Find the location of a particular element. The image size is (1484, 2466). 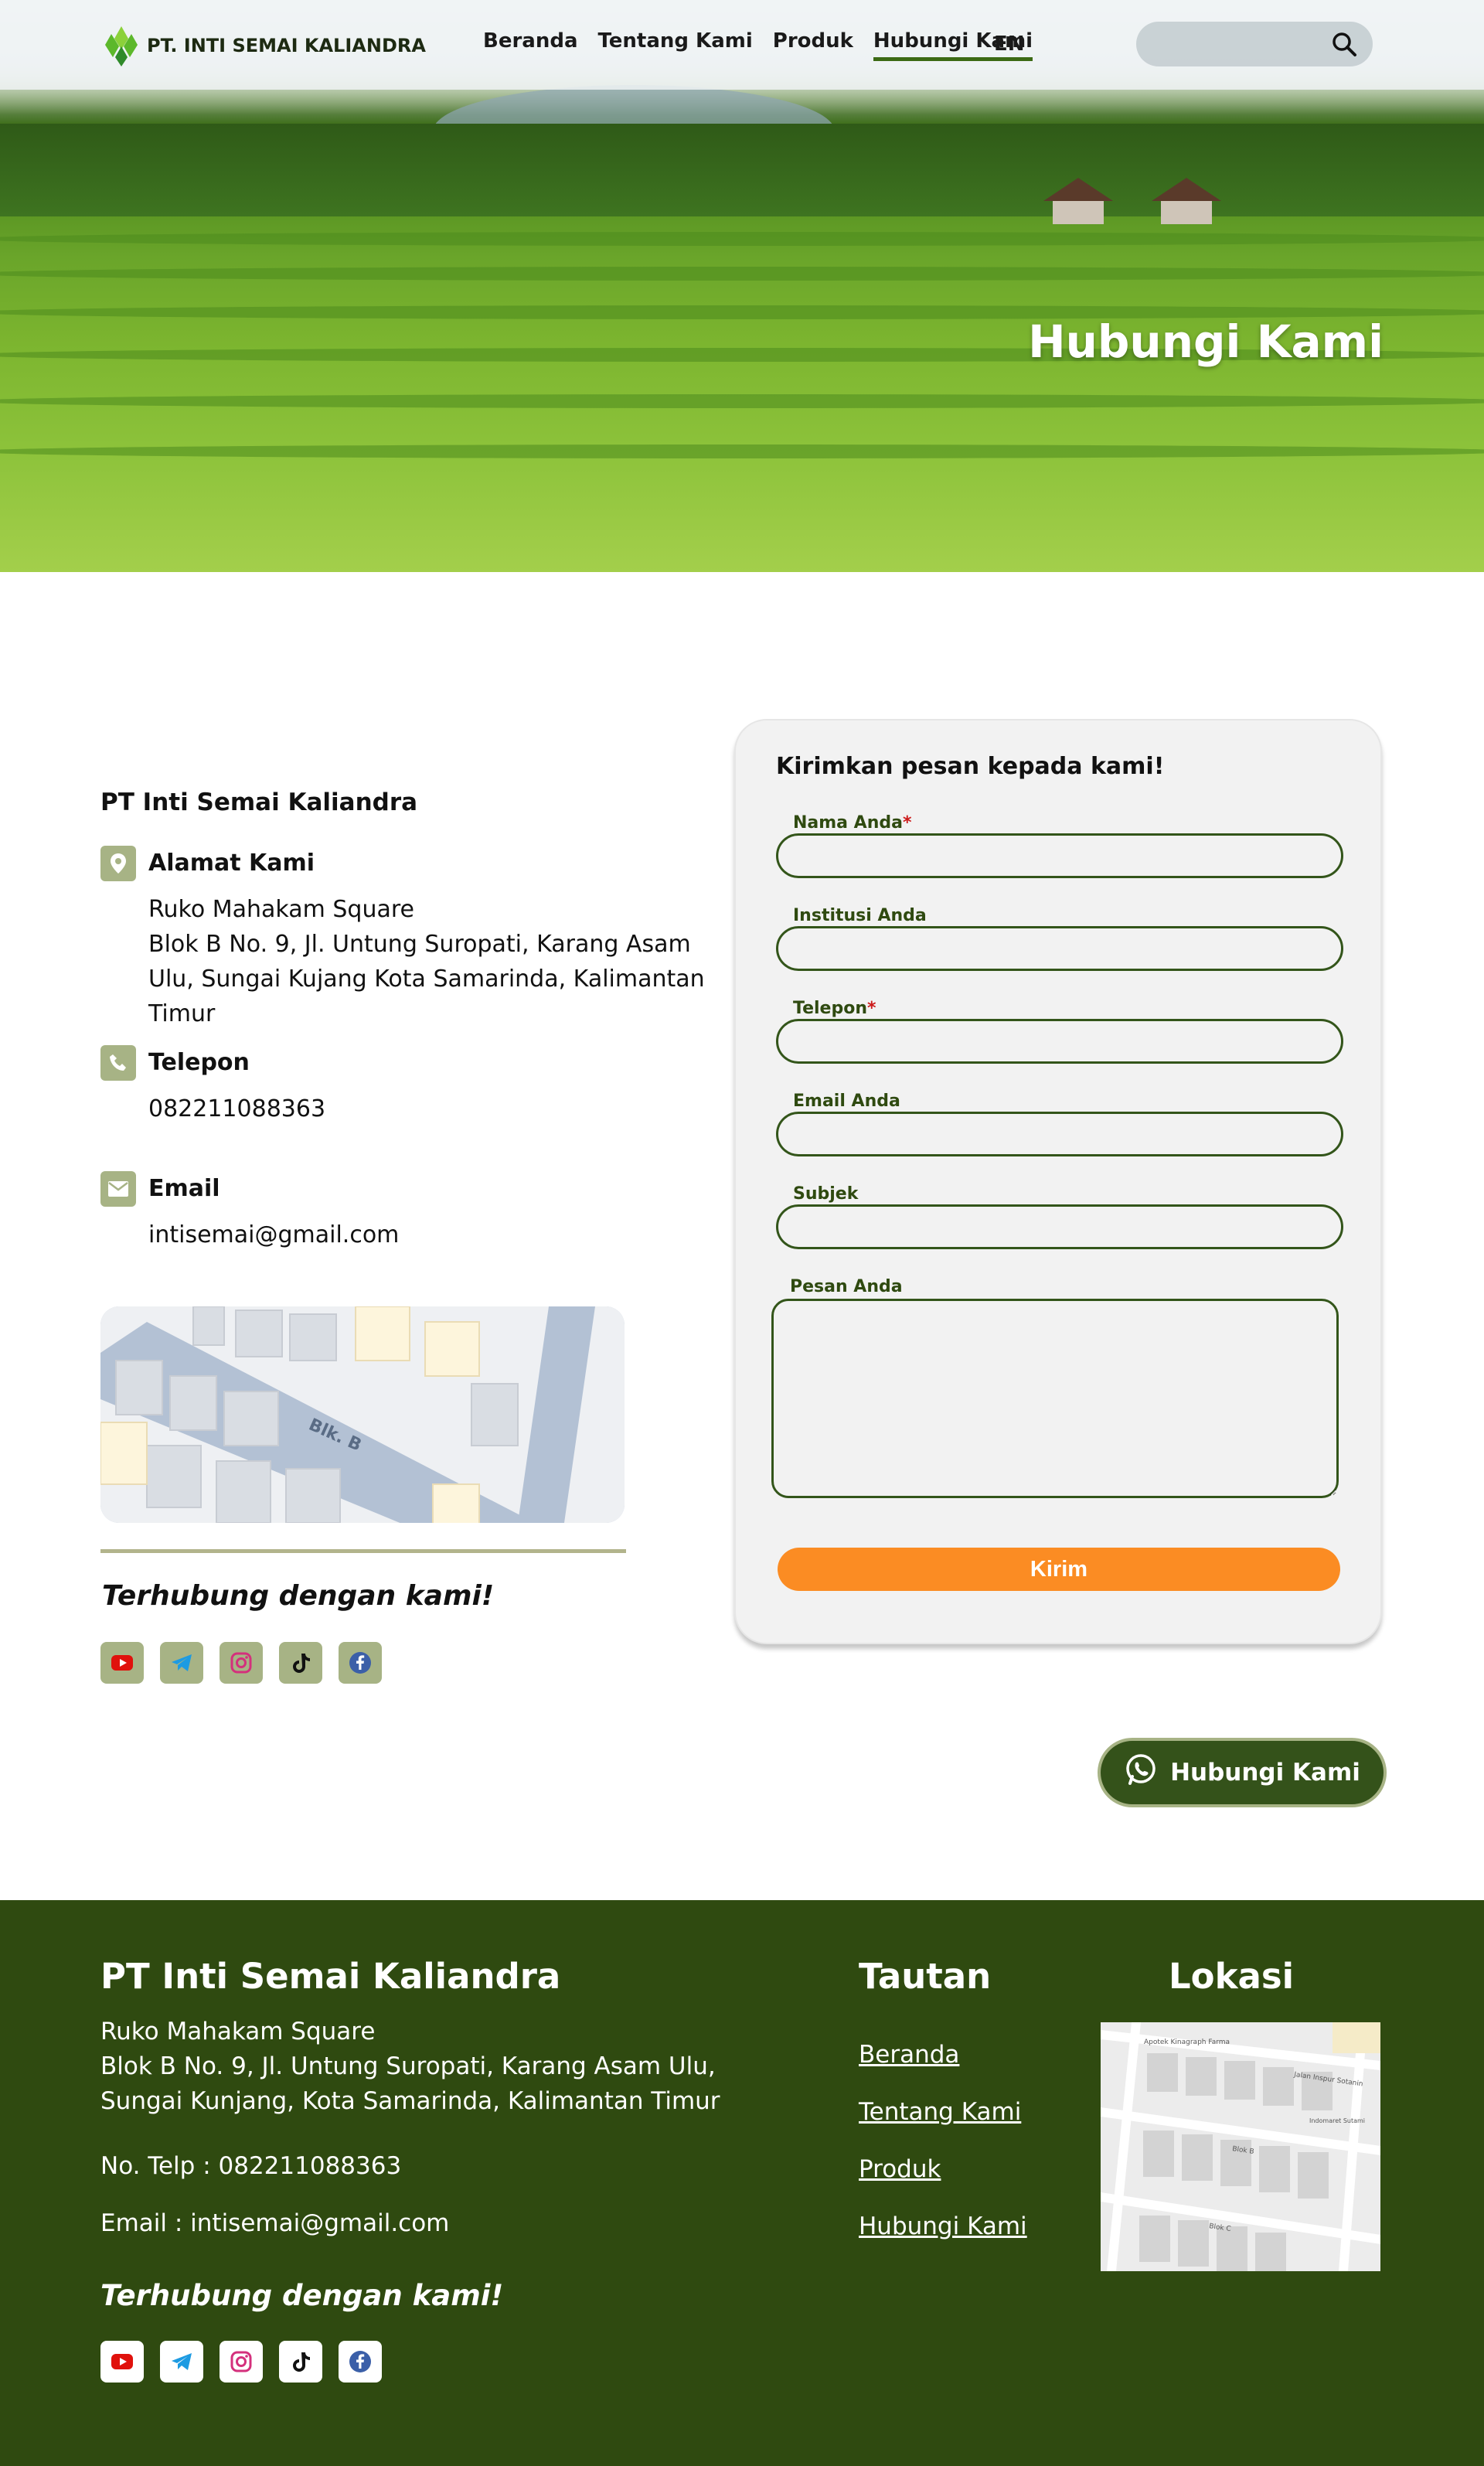

location-pin-icon is located at coordinates (118, 863).